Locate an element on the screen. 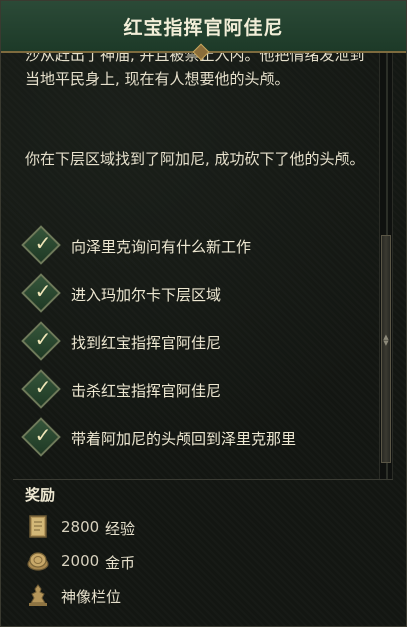 Image resolution: width=407 pixels, height=627 pixels. quest-header: 红宝指挥官阿佳尼 is located at coordinates (203, 31).